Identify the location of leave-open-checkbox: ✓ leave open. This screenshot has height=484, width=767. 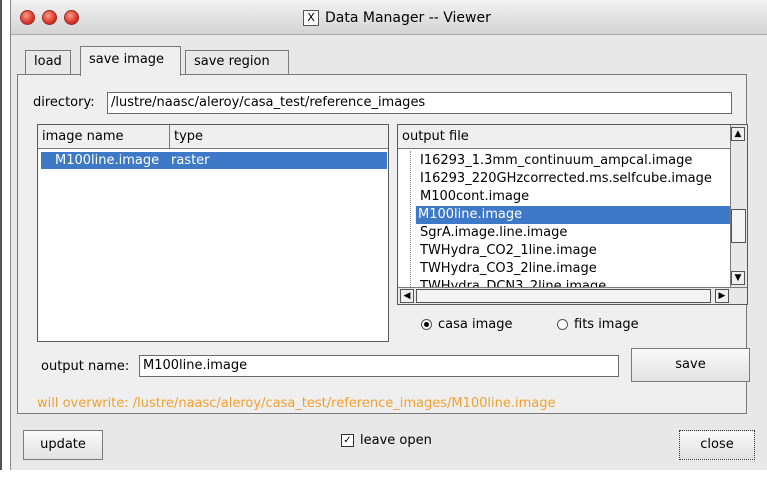
(386, 440).